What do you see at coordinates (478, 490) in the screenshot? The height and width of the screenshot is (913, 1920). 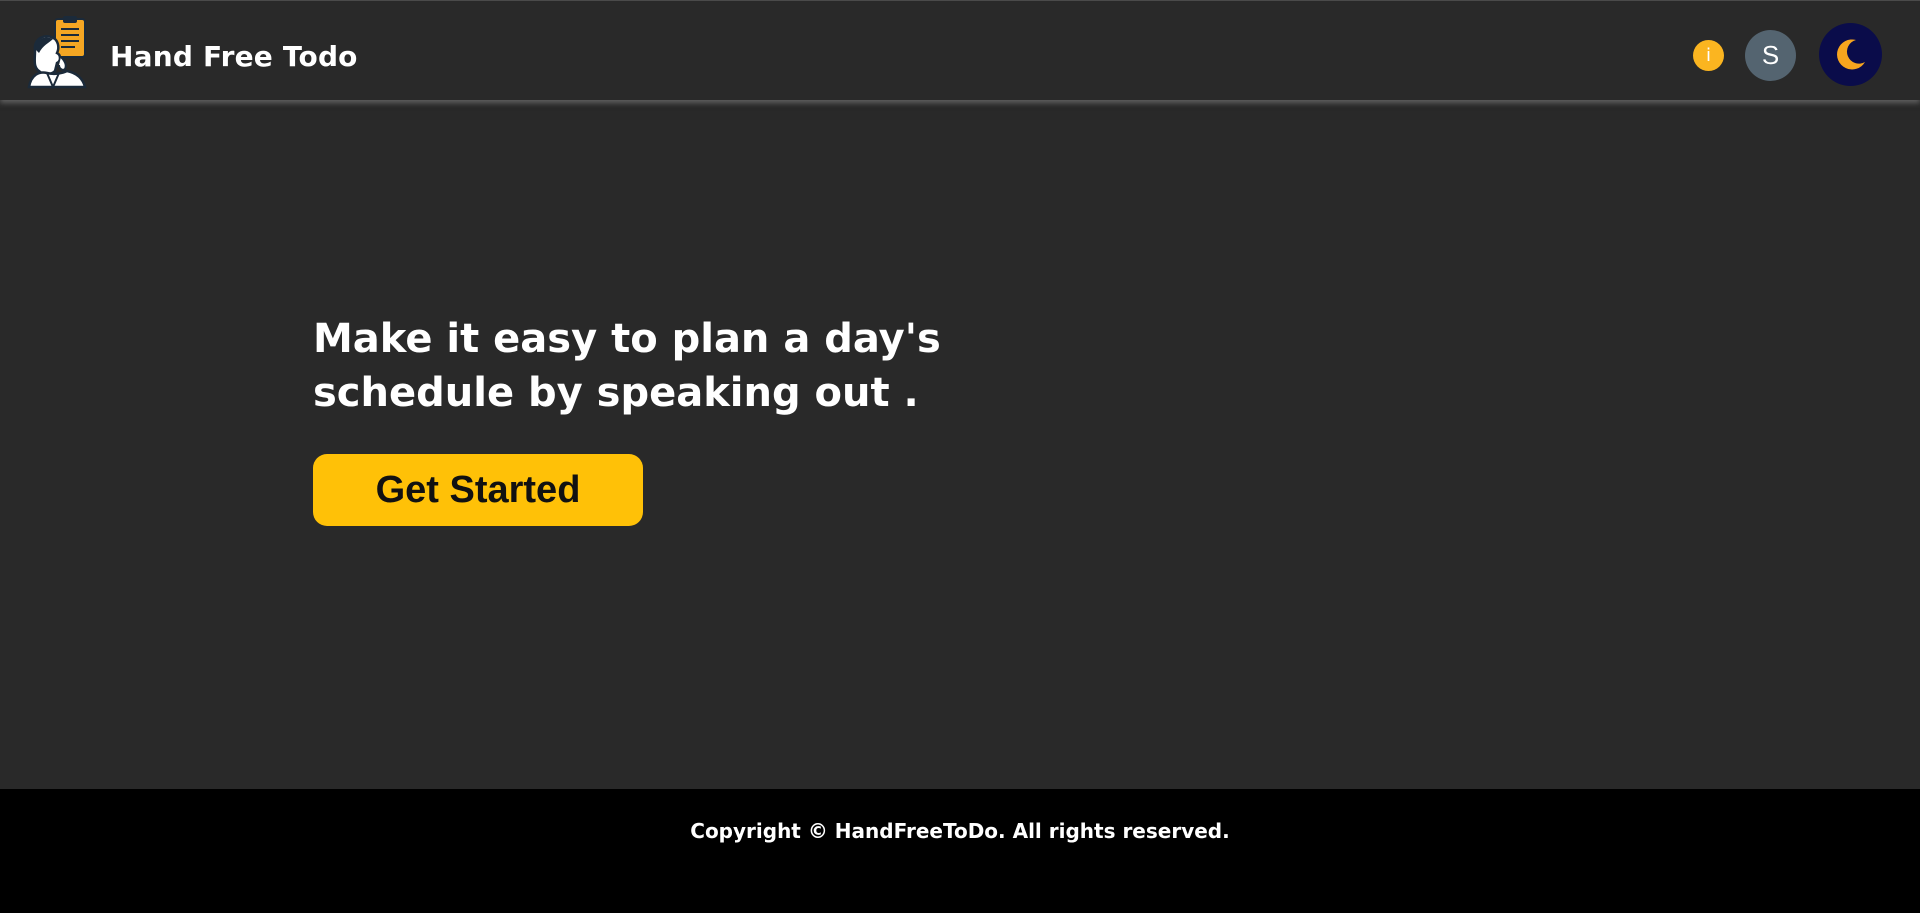 I see `get-started-button: Get Started` at bounding box center [478, 490].